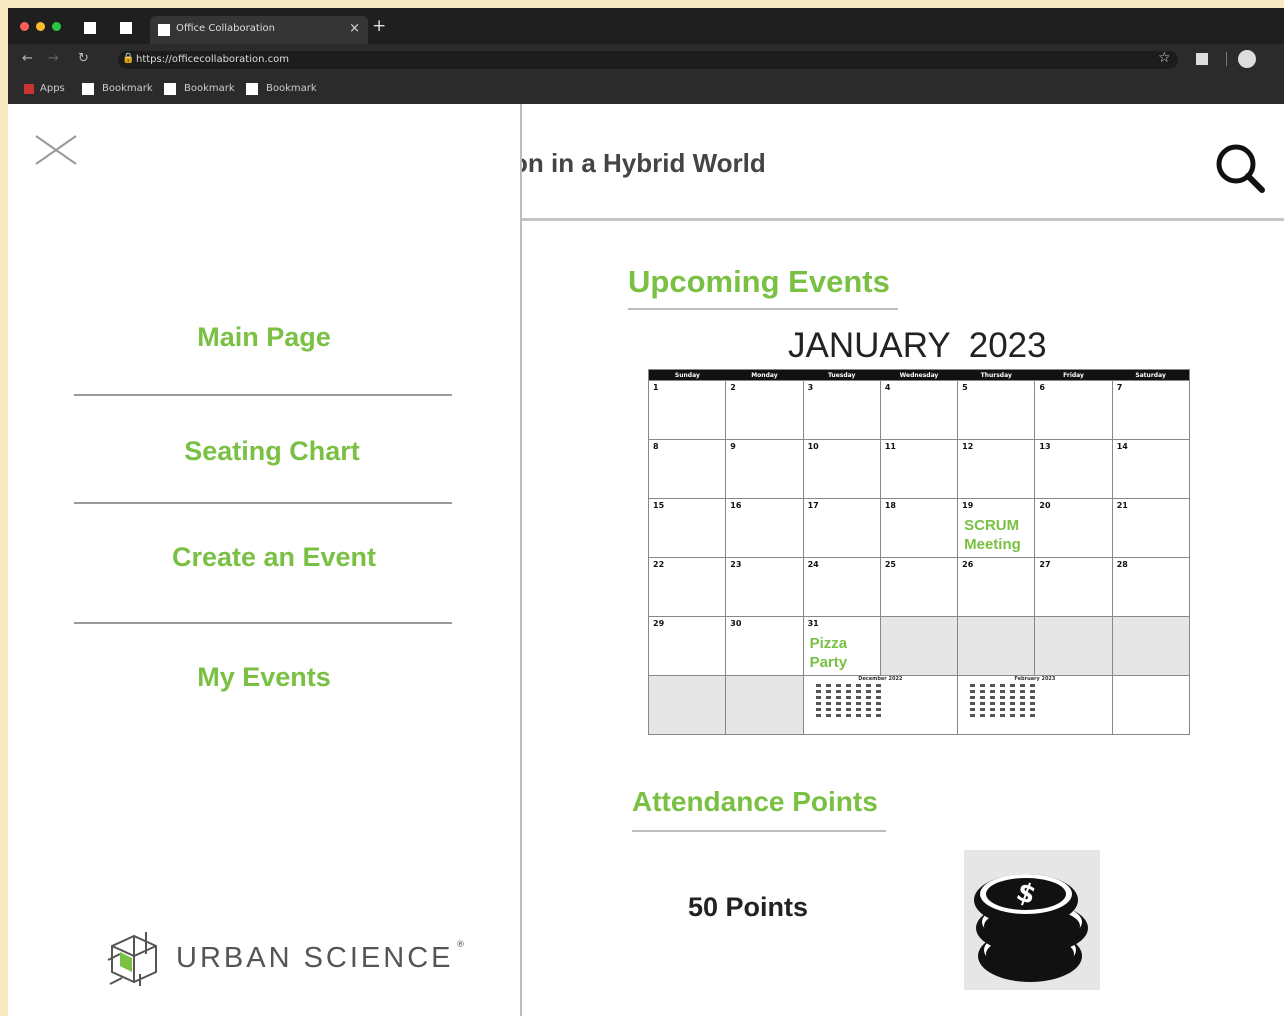 The height and width of the screenshot is (1016, 1284). I want to click on day-number: 20, so click(1045, 505).